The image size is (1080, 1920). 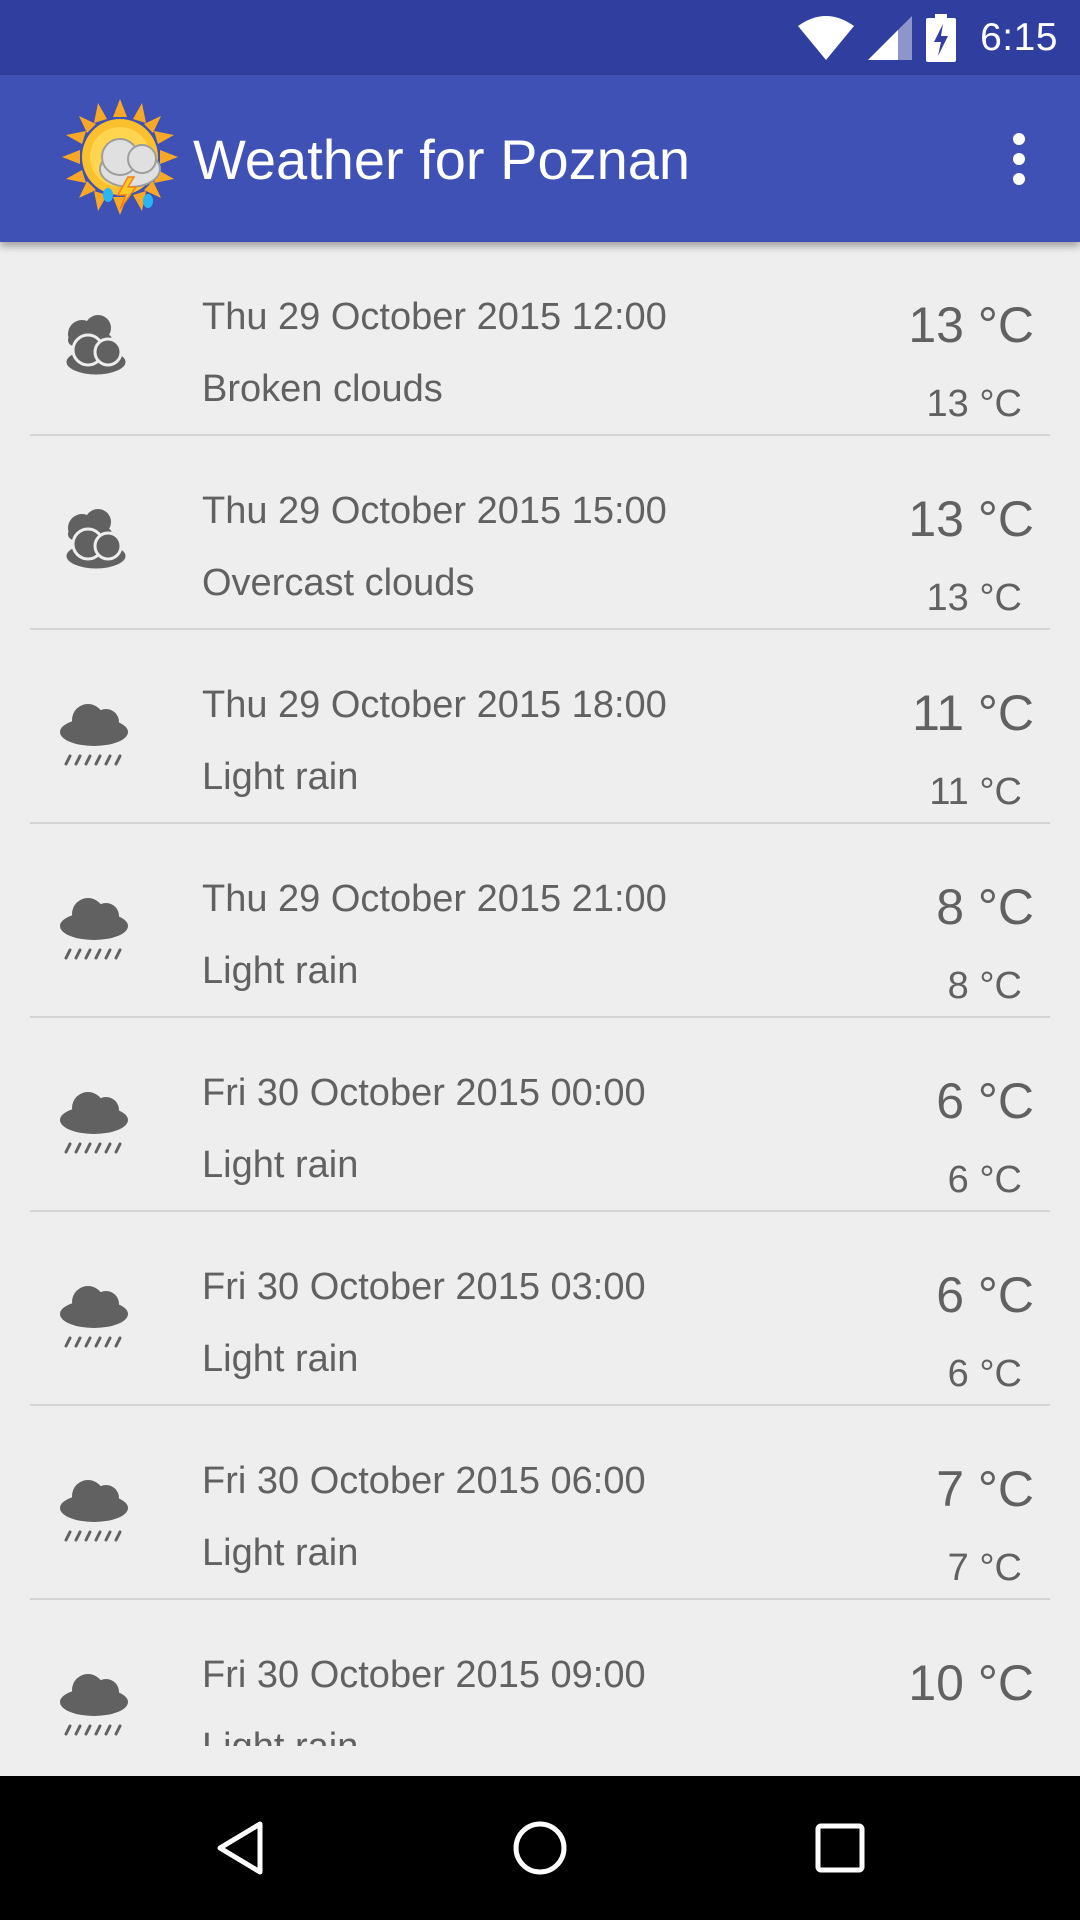 What do you see at coordinates (975, 792) in the screenshot?
I see `forecast-temperature-secondary: 11 °C` at bounding box center [975, 792].